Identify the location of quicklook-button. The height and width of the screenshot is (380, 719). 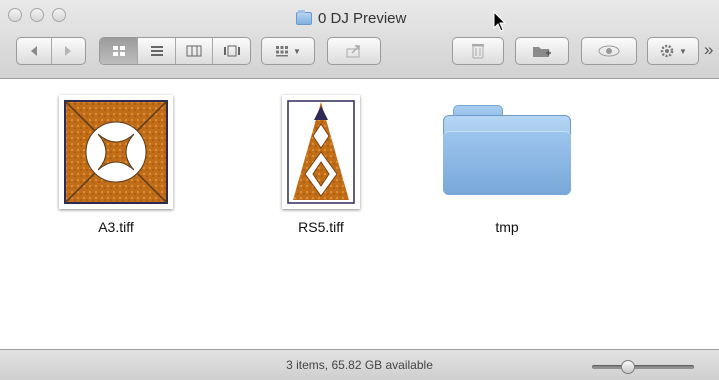
(609, 51).